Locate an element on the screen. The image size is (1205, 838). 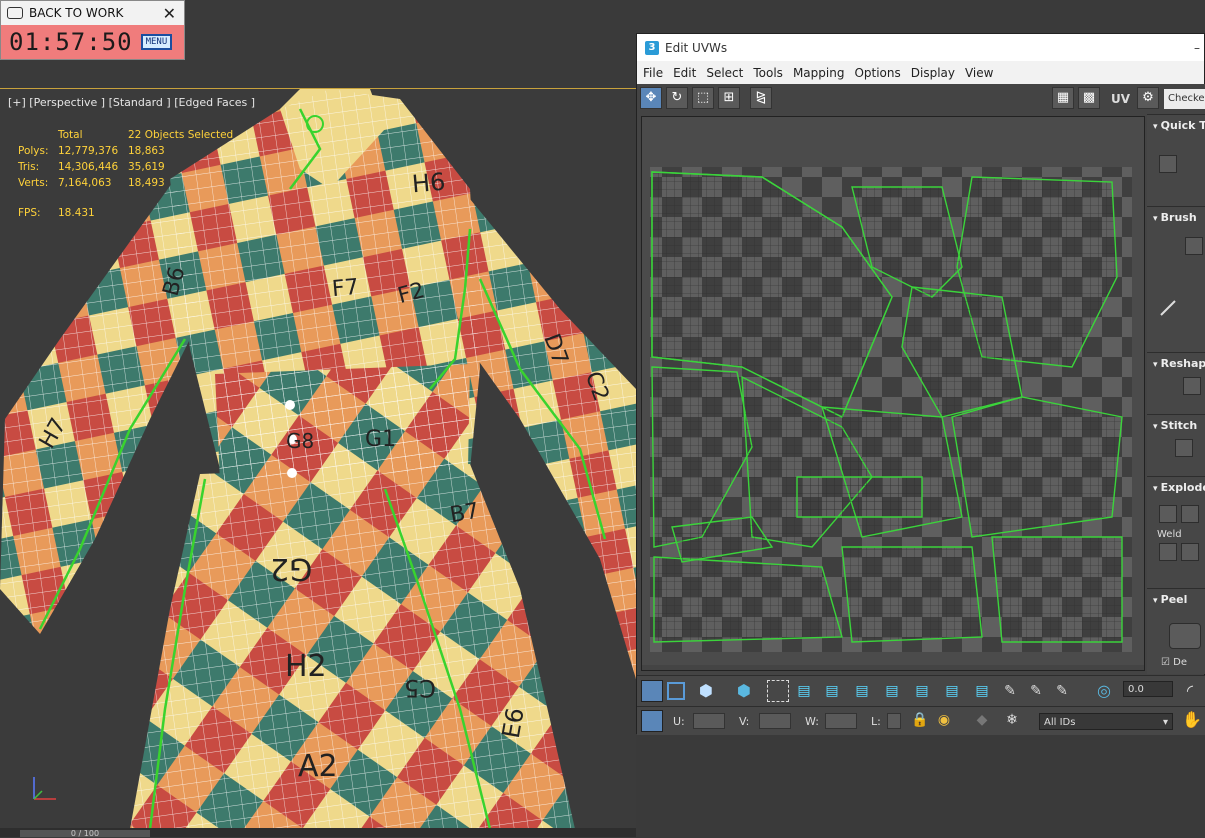
rotate-tool-icon: ↻ is located at coordinates (677, 98).